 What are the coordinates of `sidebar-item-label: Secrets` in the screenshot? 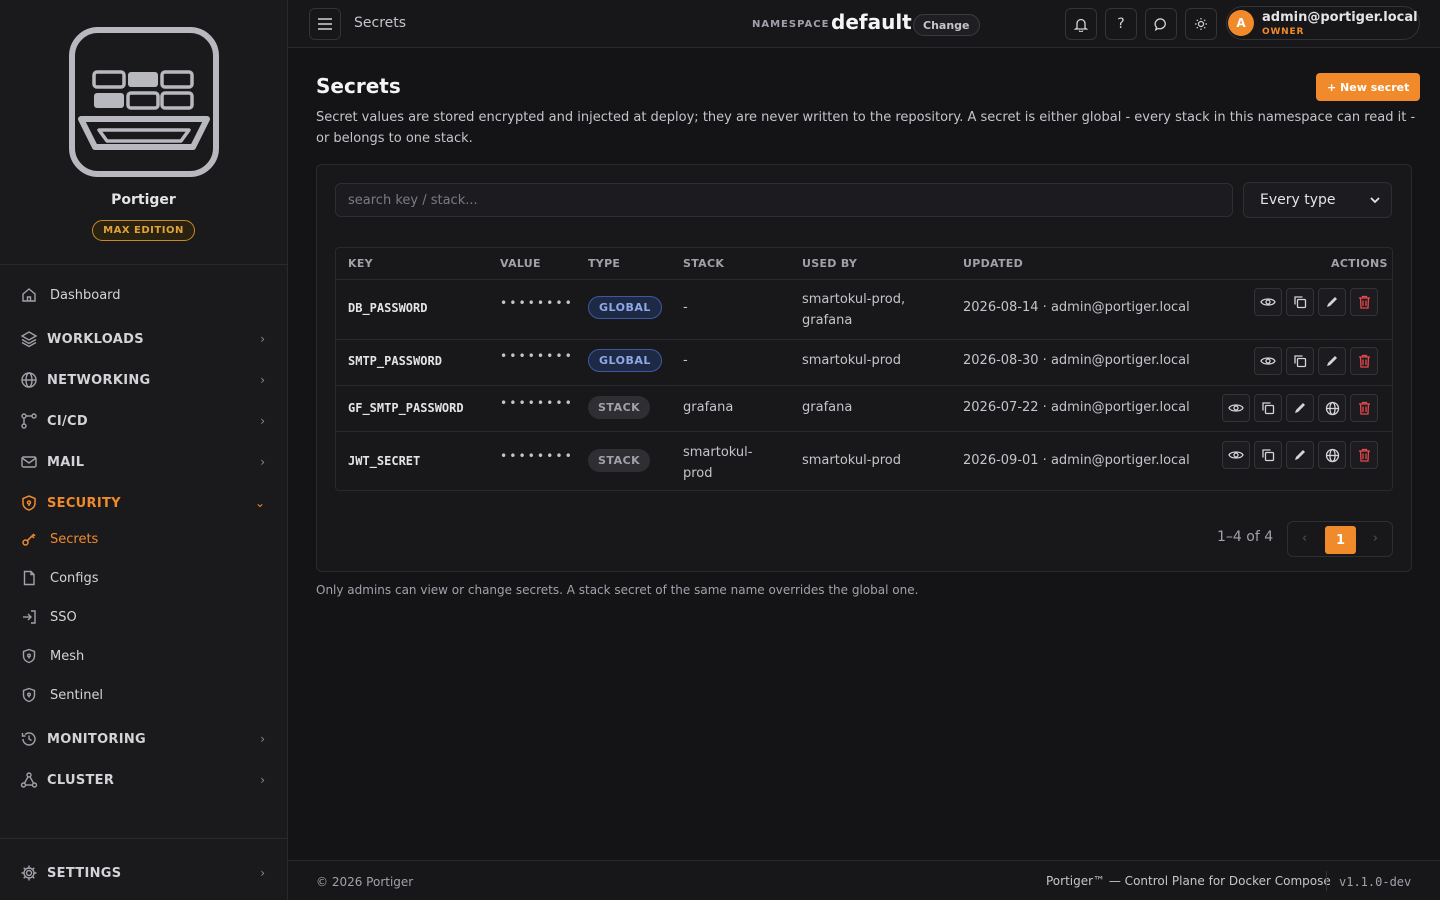 It's located at (74, 539).